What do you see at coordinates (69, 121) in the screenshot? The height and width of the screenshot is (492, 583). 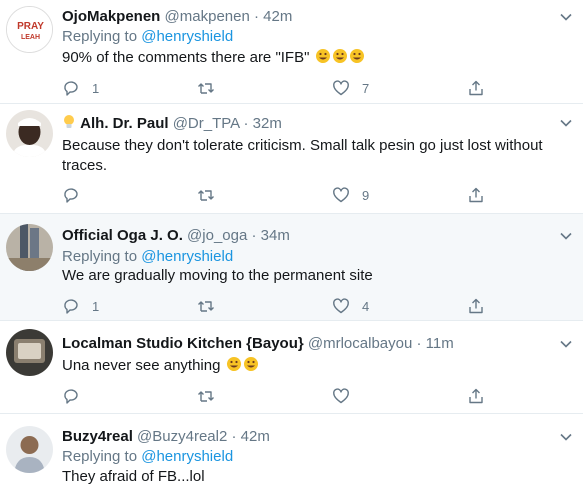 I see `lightbulb-icon` at bounding box center [69, 121].